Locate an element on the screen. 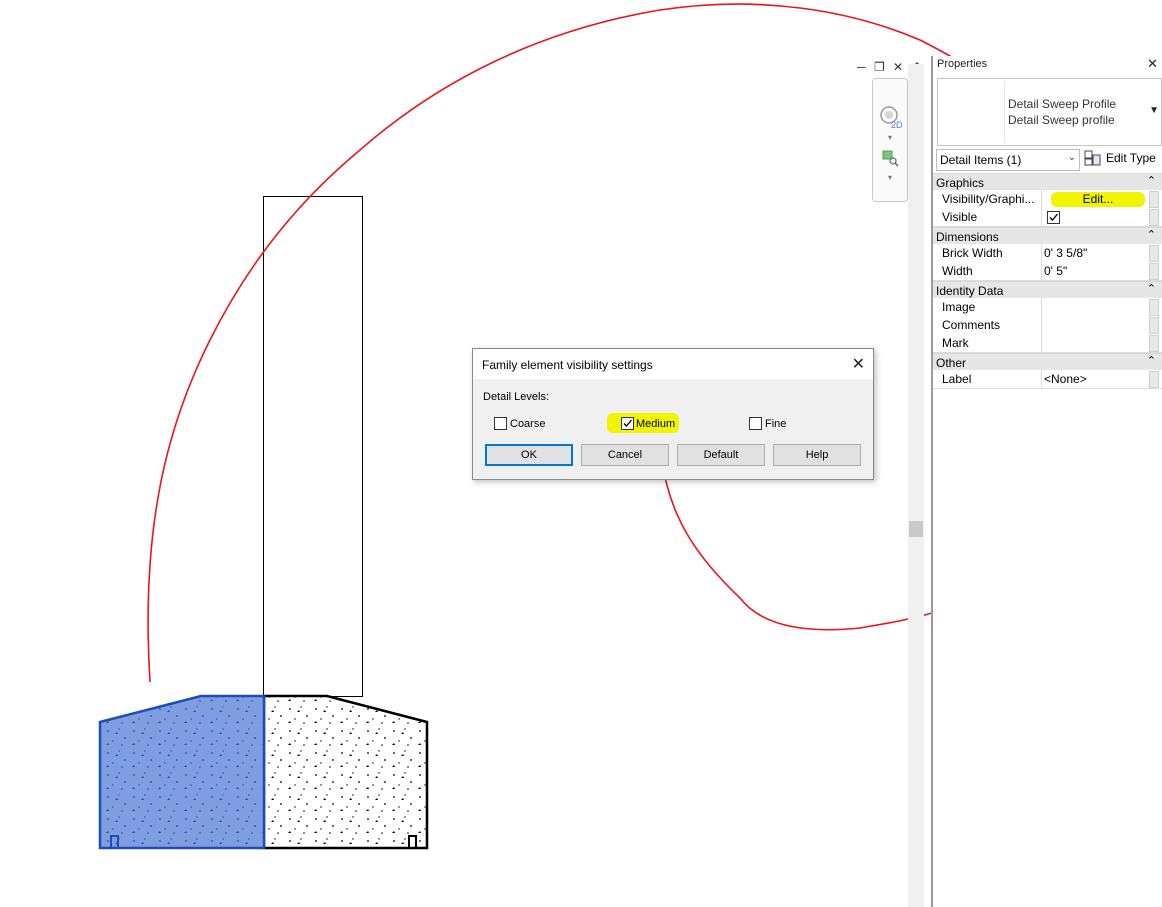  coarse-label: Coarse is located at coordinates (528, 424).